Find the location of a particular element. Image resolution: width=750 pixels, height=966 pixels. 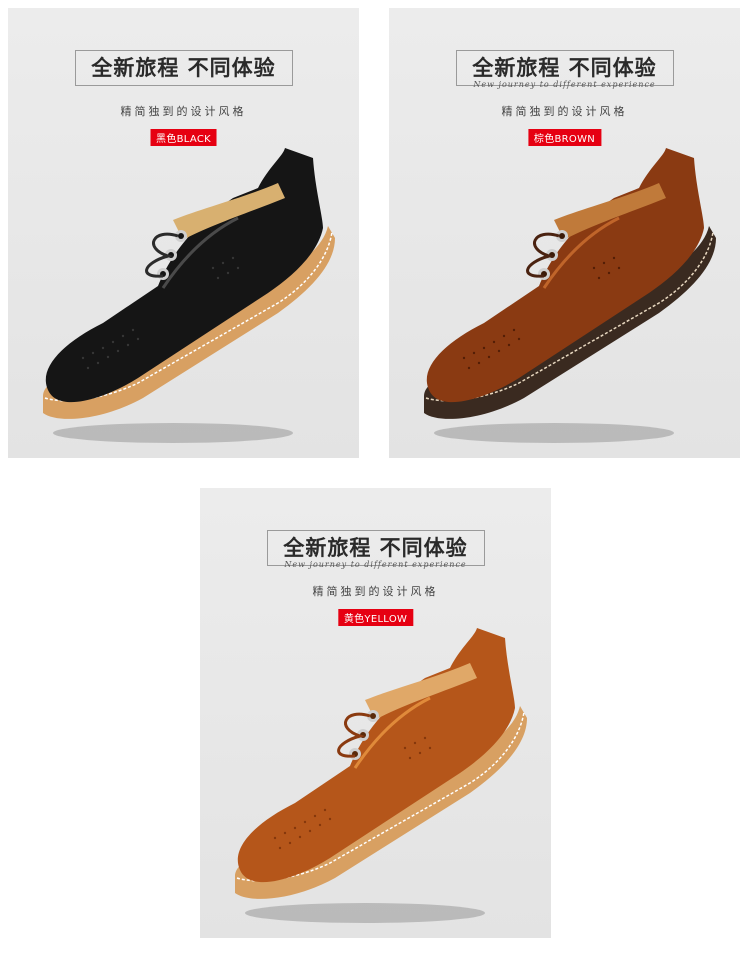

shoe-image-black is located at coordinates (189, 295).